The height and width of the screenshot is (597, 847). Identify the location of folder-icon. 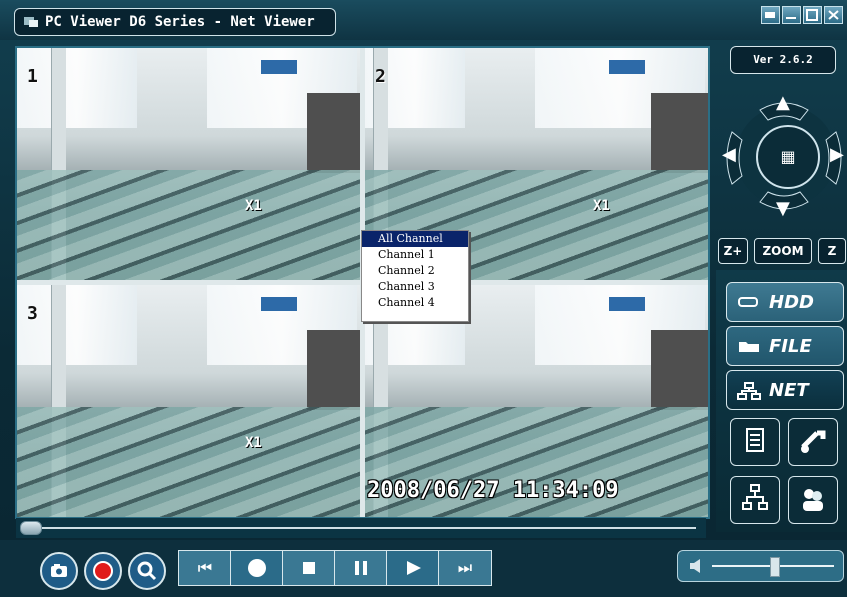
(749, 346).